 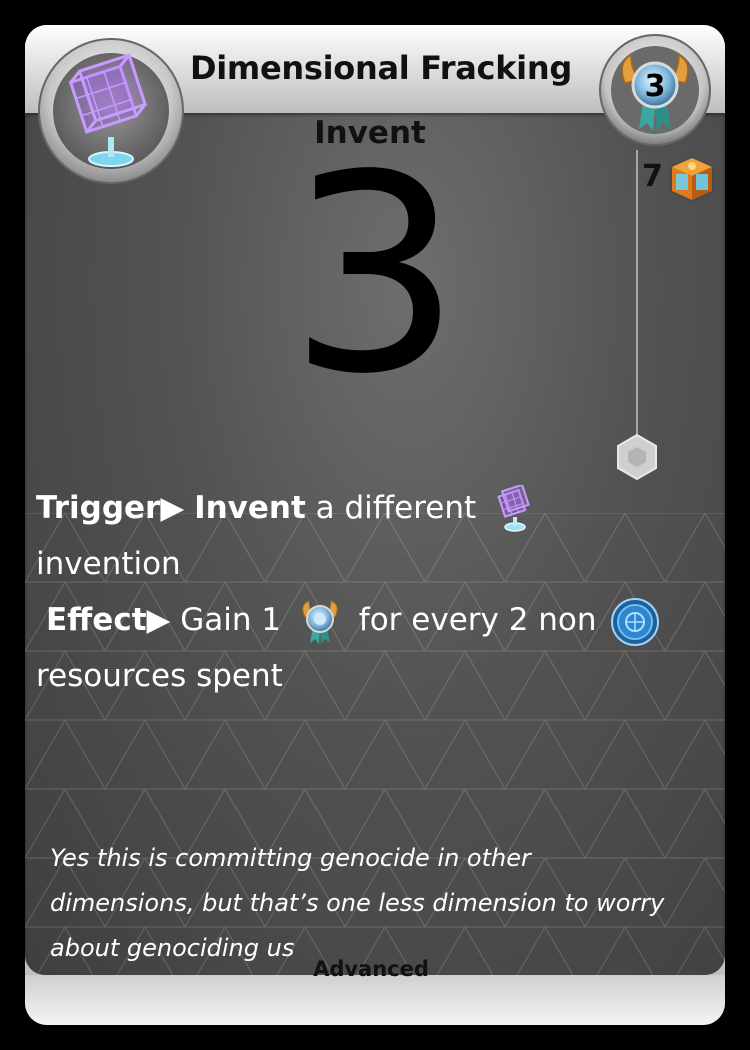 I want to click on tier-number: 3, so click(x=655, y=86).